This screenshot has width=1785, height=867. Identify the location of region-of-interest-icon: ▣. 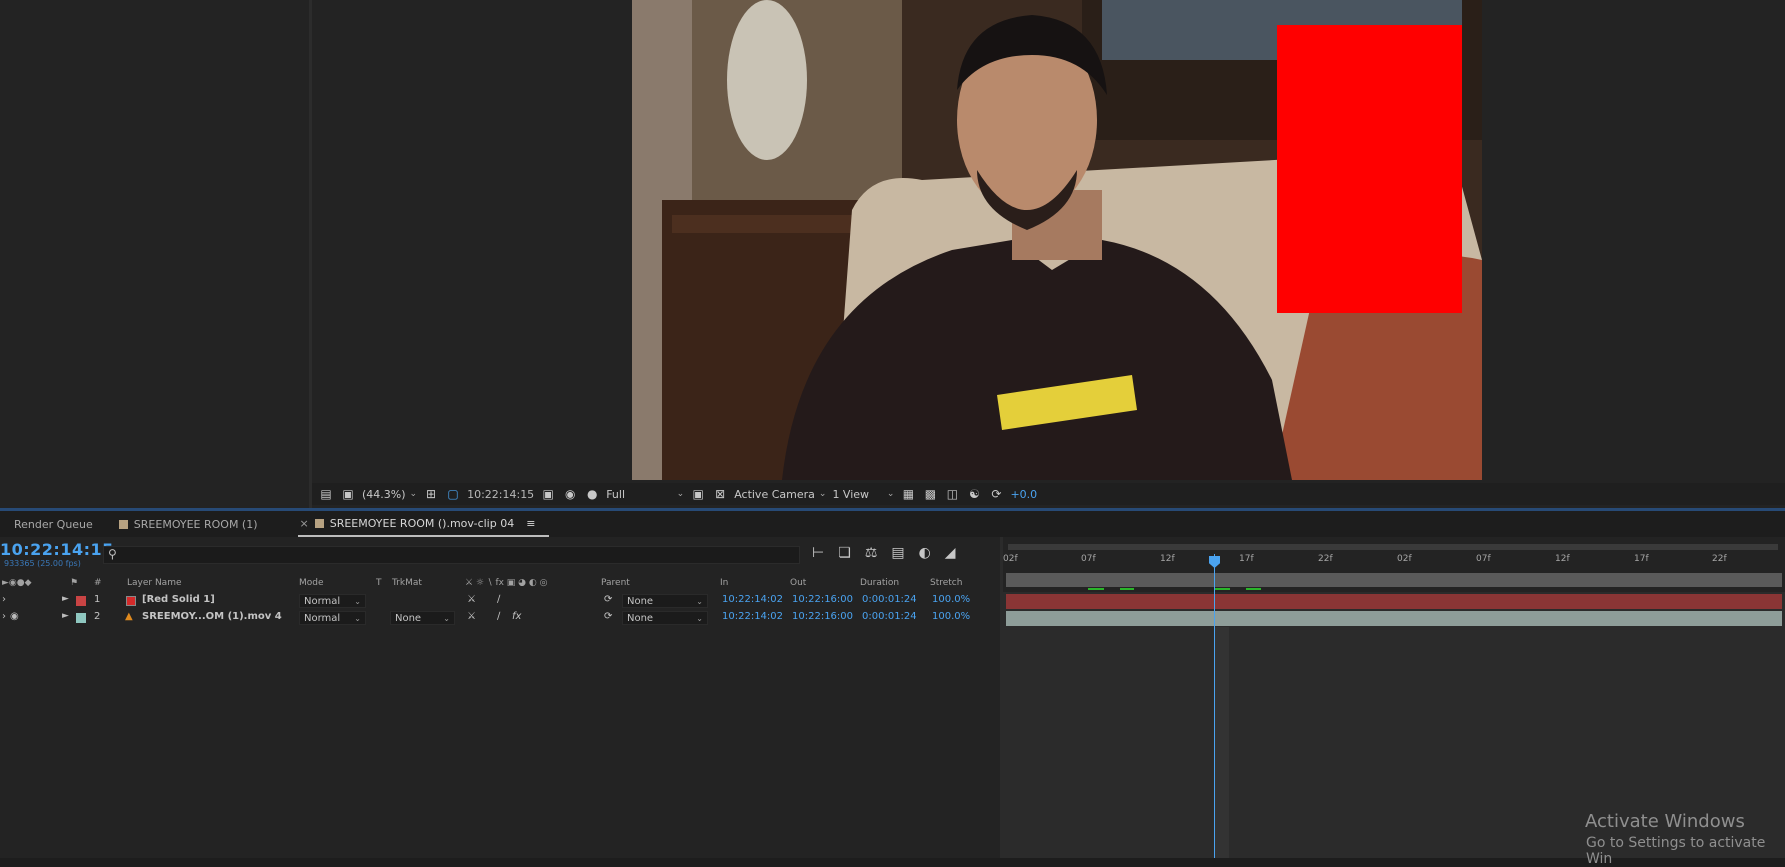
(698, 494).